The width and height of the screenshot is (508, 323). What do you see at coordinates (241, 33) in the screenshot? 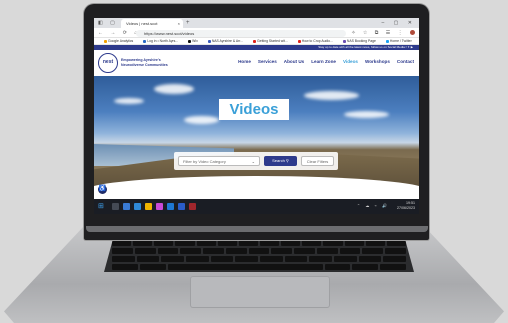
I see `url-input: https://www.nest.scot/videos` at bounding box center [241, 33].